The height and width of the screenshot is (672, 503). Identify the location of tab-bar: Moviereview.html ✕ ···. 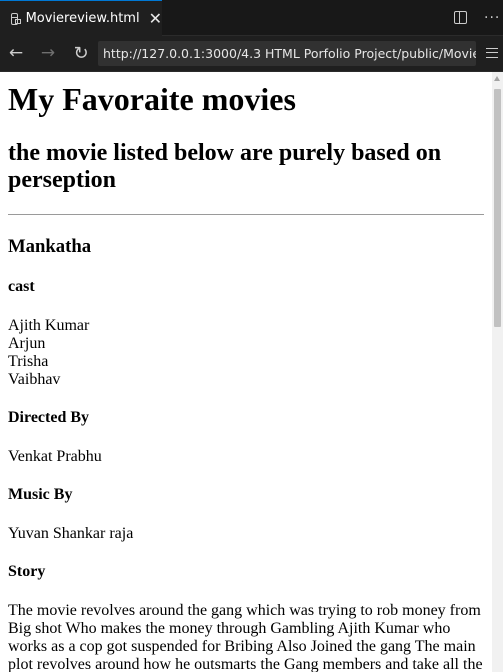
(251, 18).